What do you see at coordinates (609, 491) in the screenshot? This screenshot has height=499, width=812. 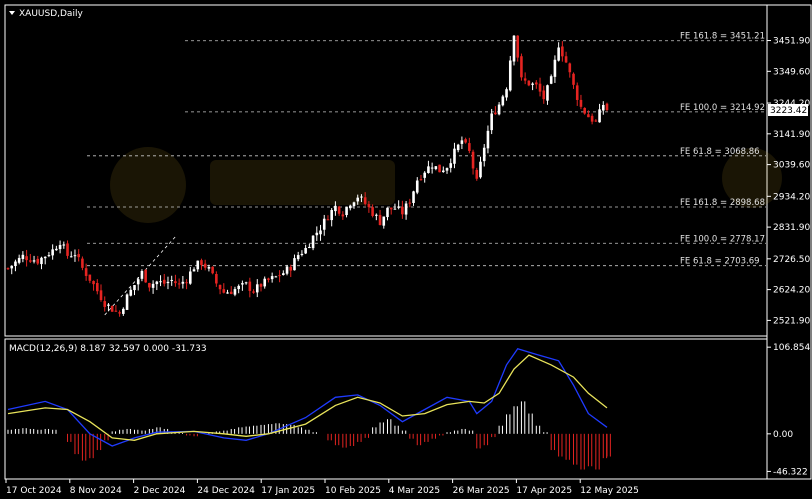 I see `time-tick-label: 12 May 2025` at bounding box center [609, 491].